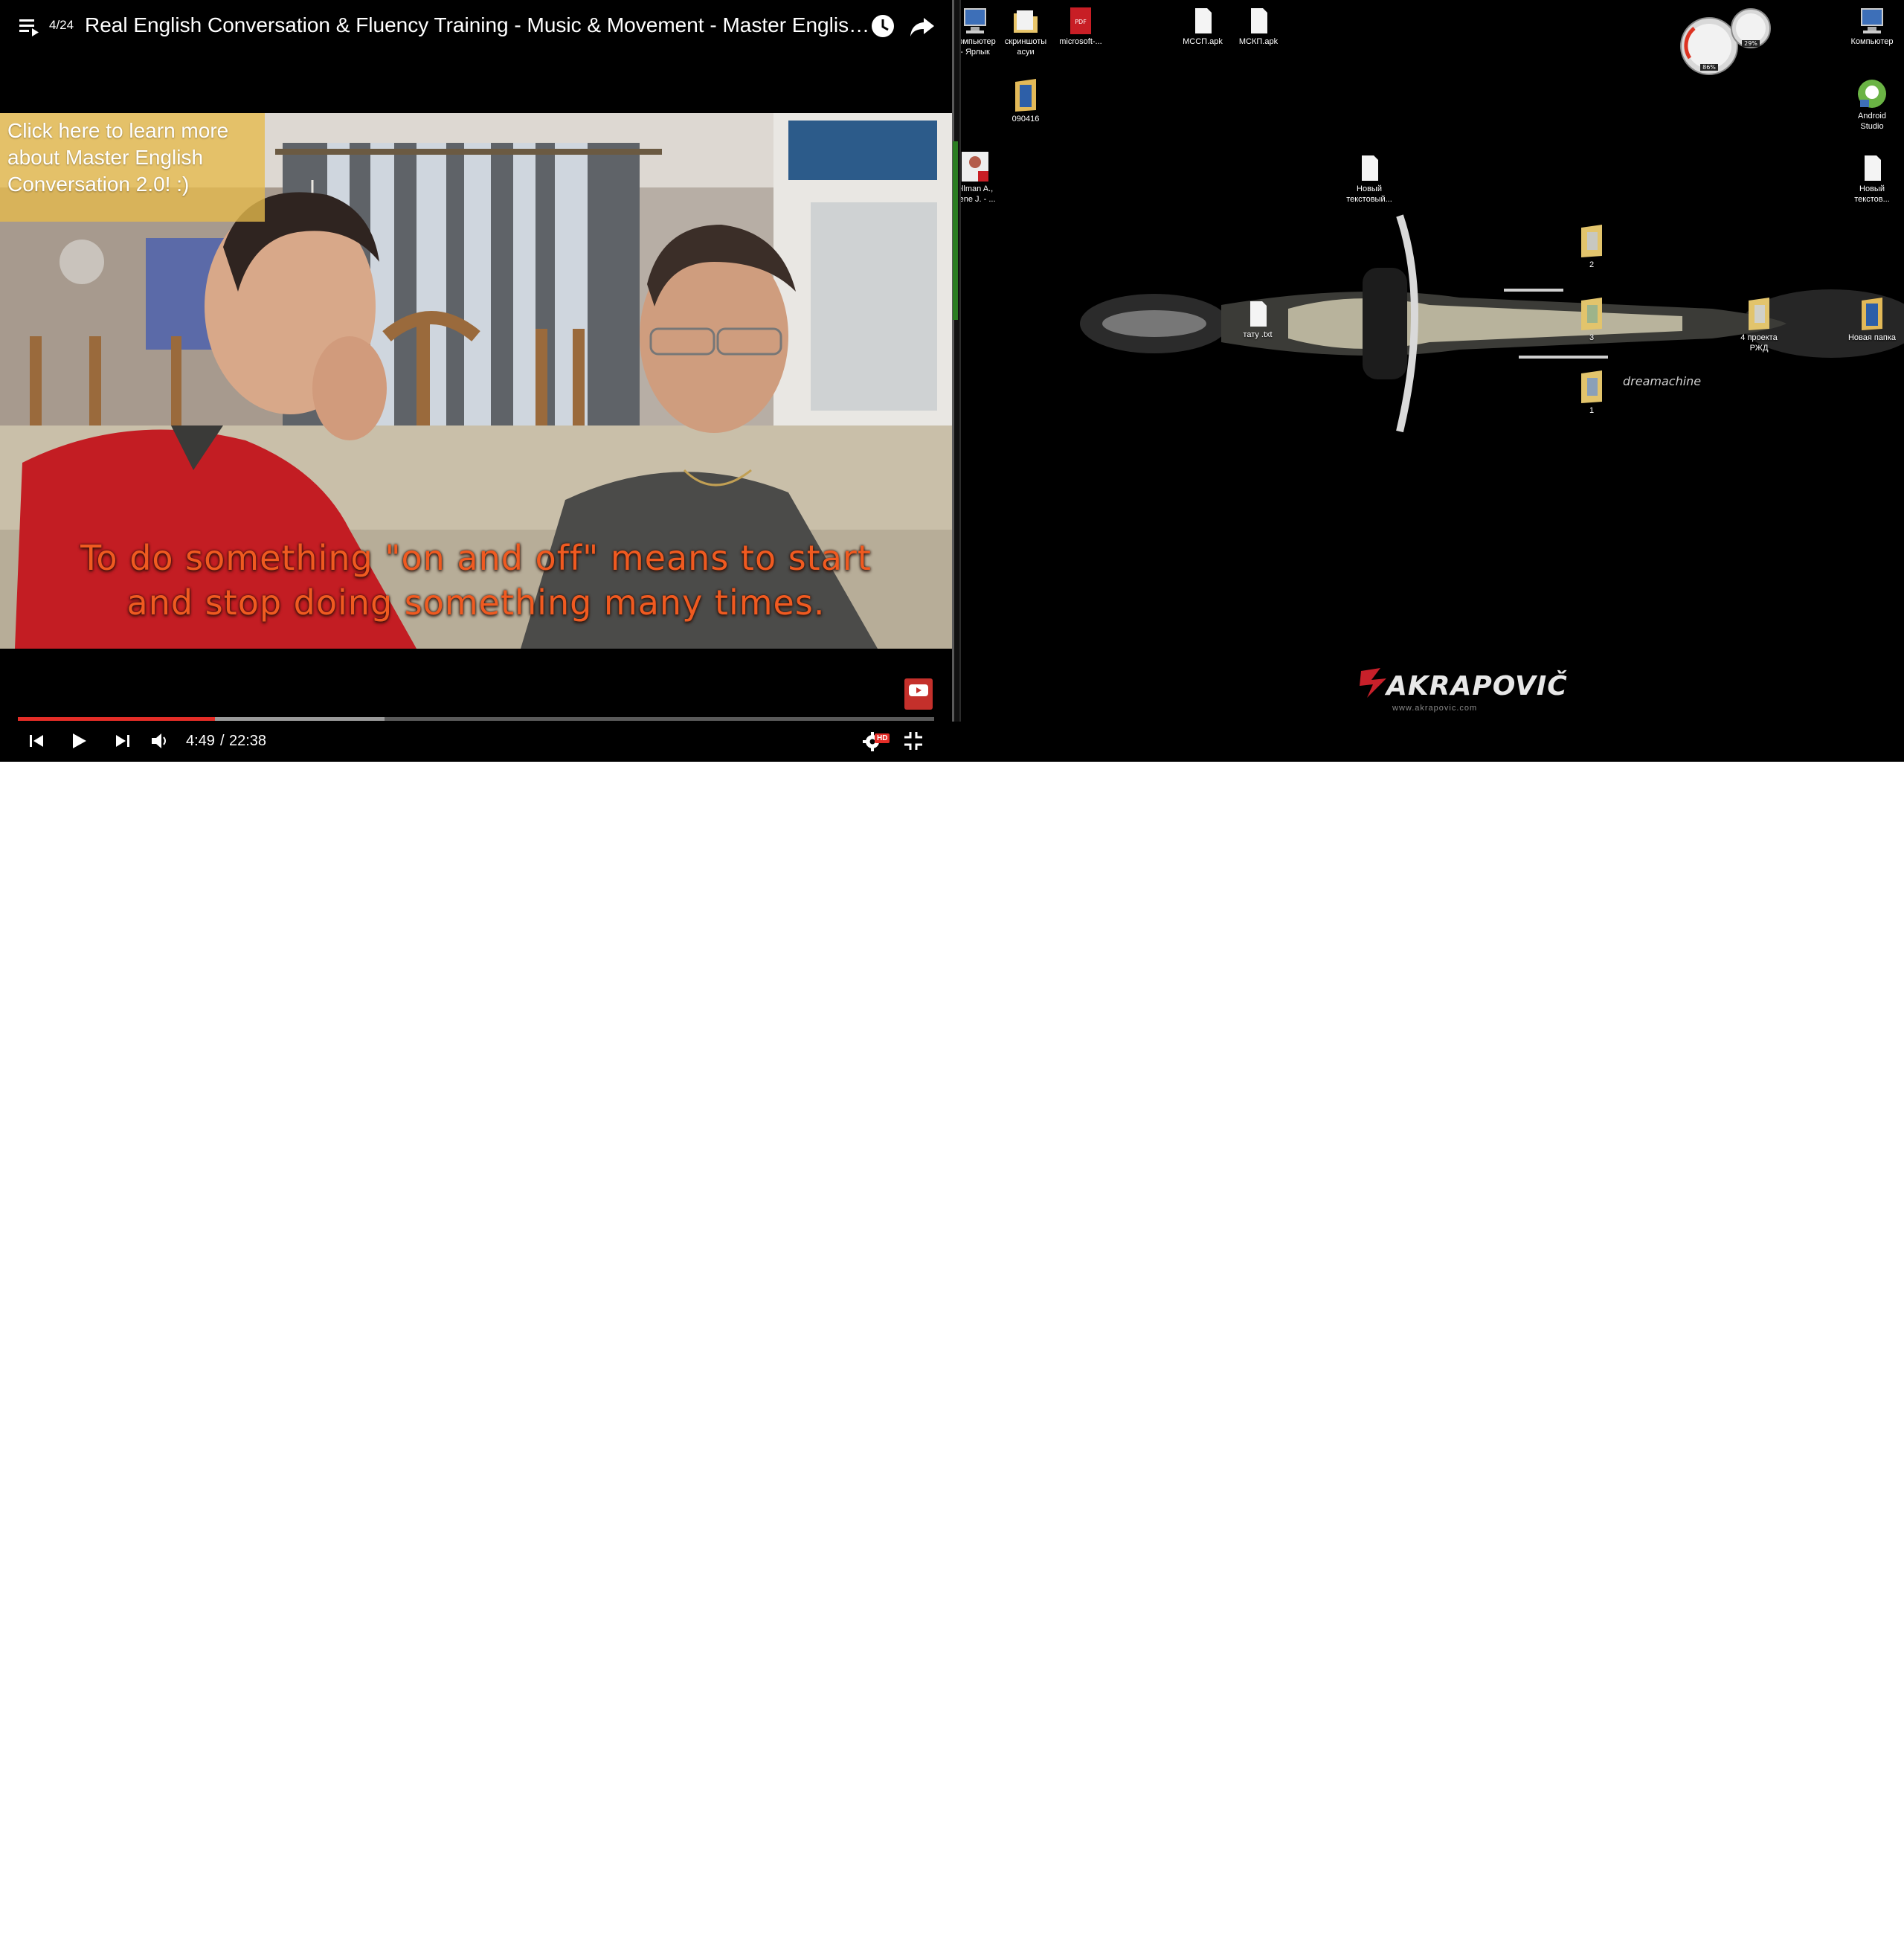 The width and height of the screenshot is (1904, 1946). Describe the element at coordinates (476, 719) in the screenshot. I see `progress-bar` at that location.